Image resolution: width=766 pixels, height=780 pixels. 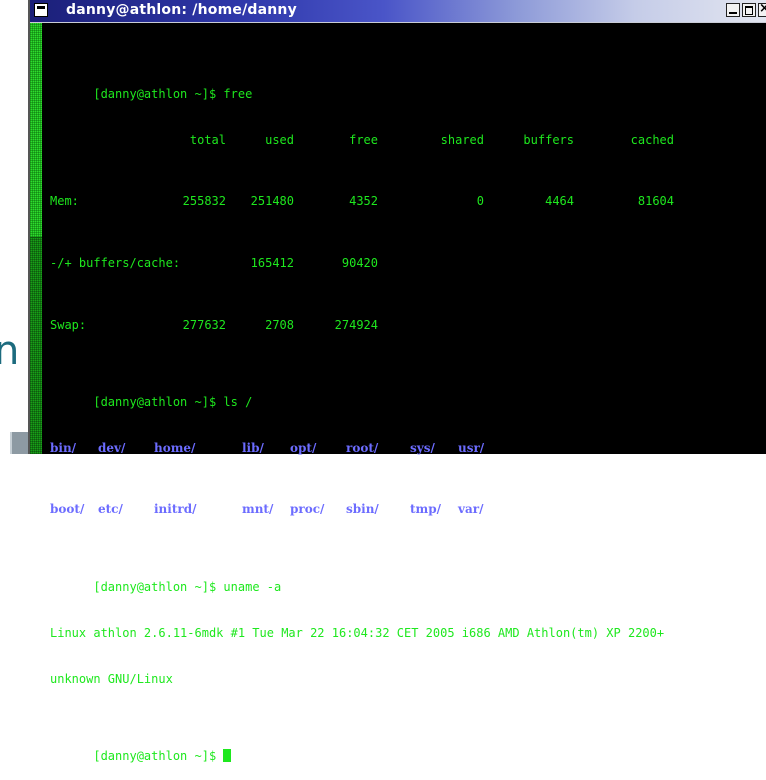 I want to click on maximize-button, so click(x=749, y=10).